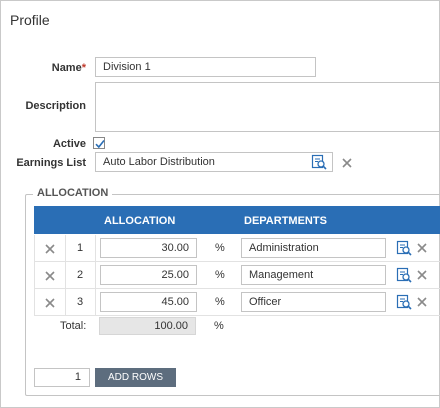 This screenshot has height=408, width=440. Describe the element at coordinates (237, 302) in the screenshot. I see `table-row: 3 45.00 % Officer` at that location.